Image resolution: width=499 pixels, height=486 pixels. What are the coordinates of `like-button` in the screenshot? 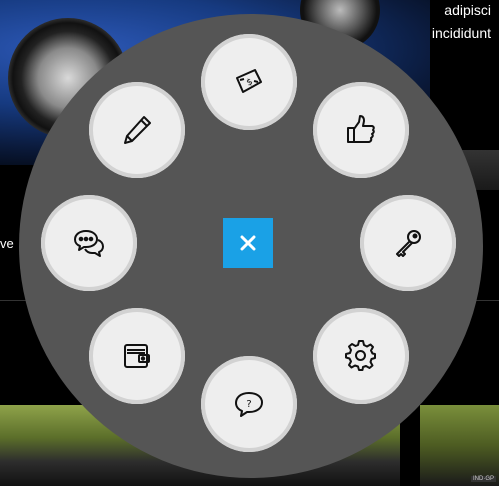 It's located at (361, 130).